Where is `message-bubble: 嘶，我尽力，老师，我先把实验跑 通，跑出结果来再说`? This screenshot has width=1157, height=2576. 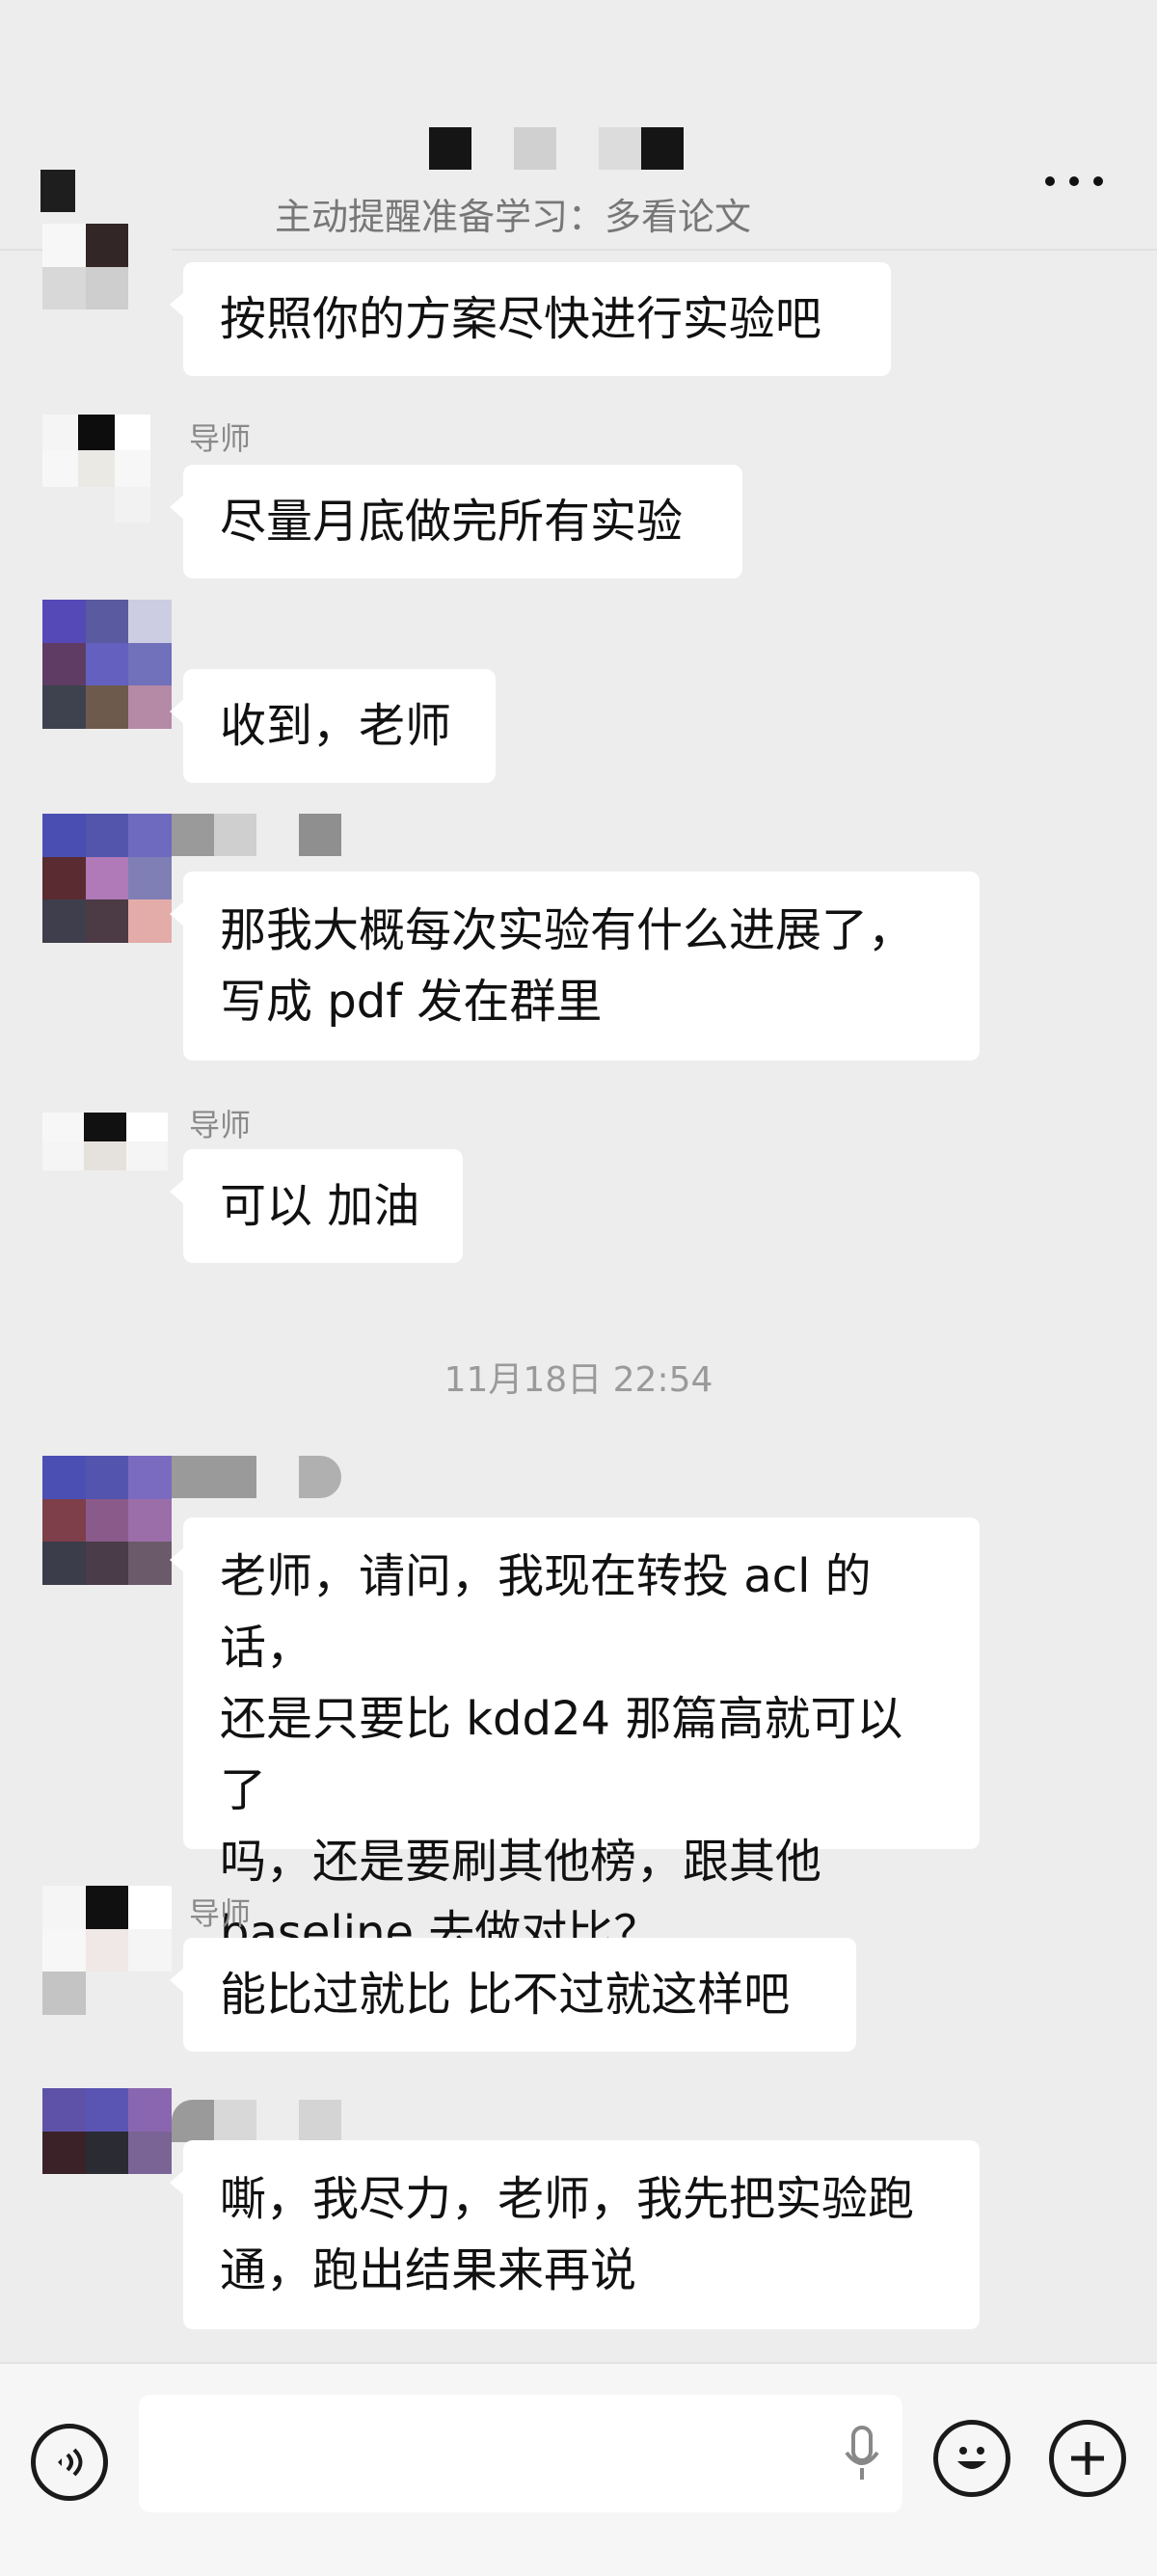 message-bubble: 嘶，我尽力，老师，我先把实验跑 通，跑出结果来再说 is located at coordinates (575, 2234).